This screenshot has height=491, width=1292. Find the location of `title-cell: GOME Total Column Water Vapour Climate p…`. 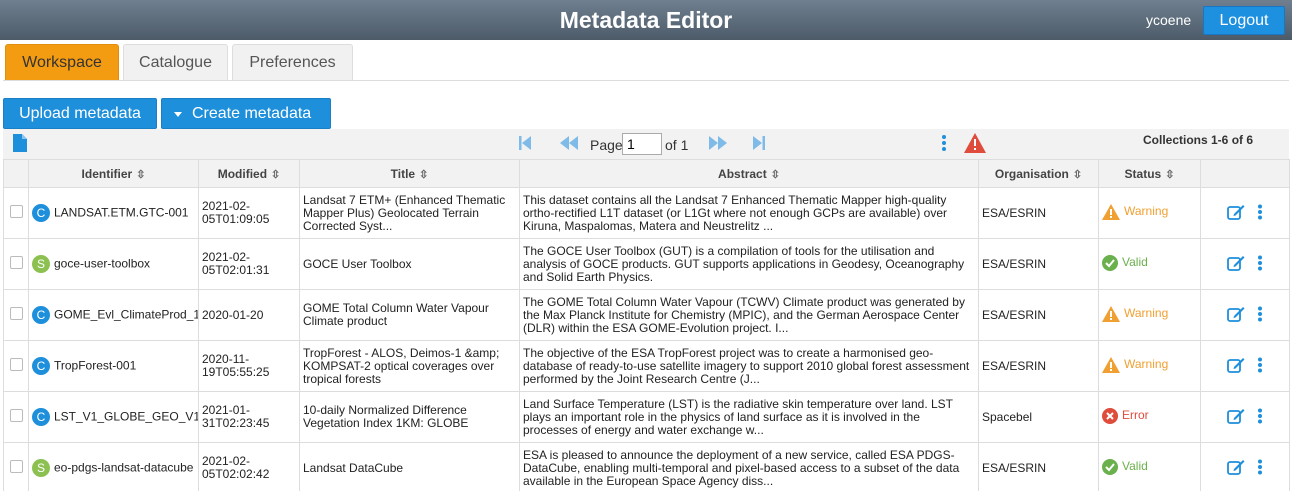

title-cell: GOME Total Column Water Vapour Climate p… is located at coordinates (409, 315).